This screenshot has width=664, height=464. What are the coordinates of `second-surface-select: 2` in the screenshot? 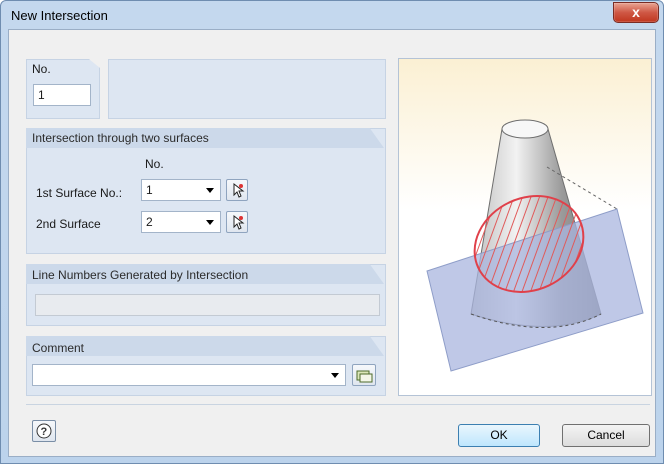 It's located at (181, 222).